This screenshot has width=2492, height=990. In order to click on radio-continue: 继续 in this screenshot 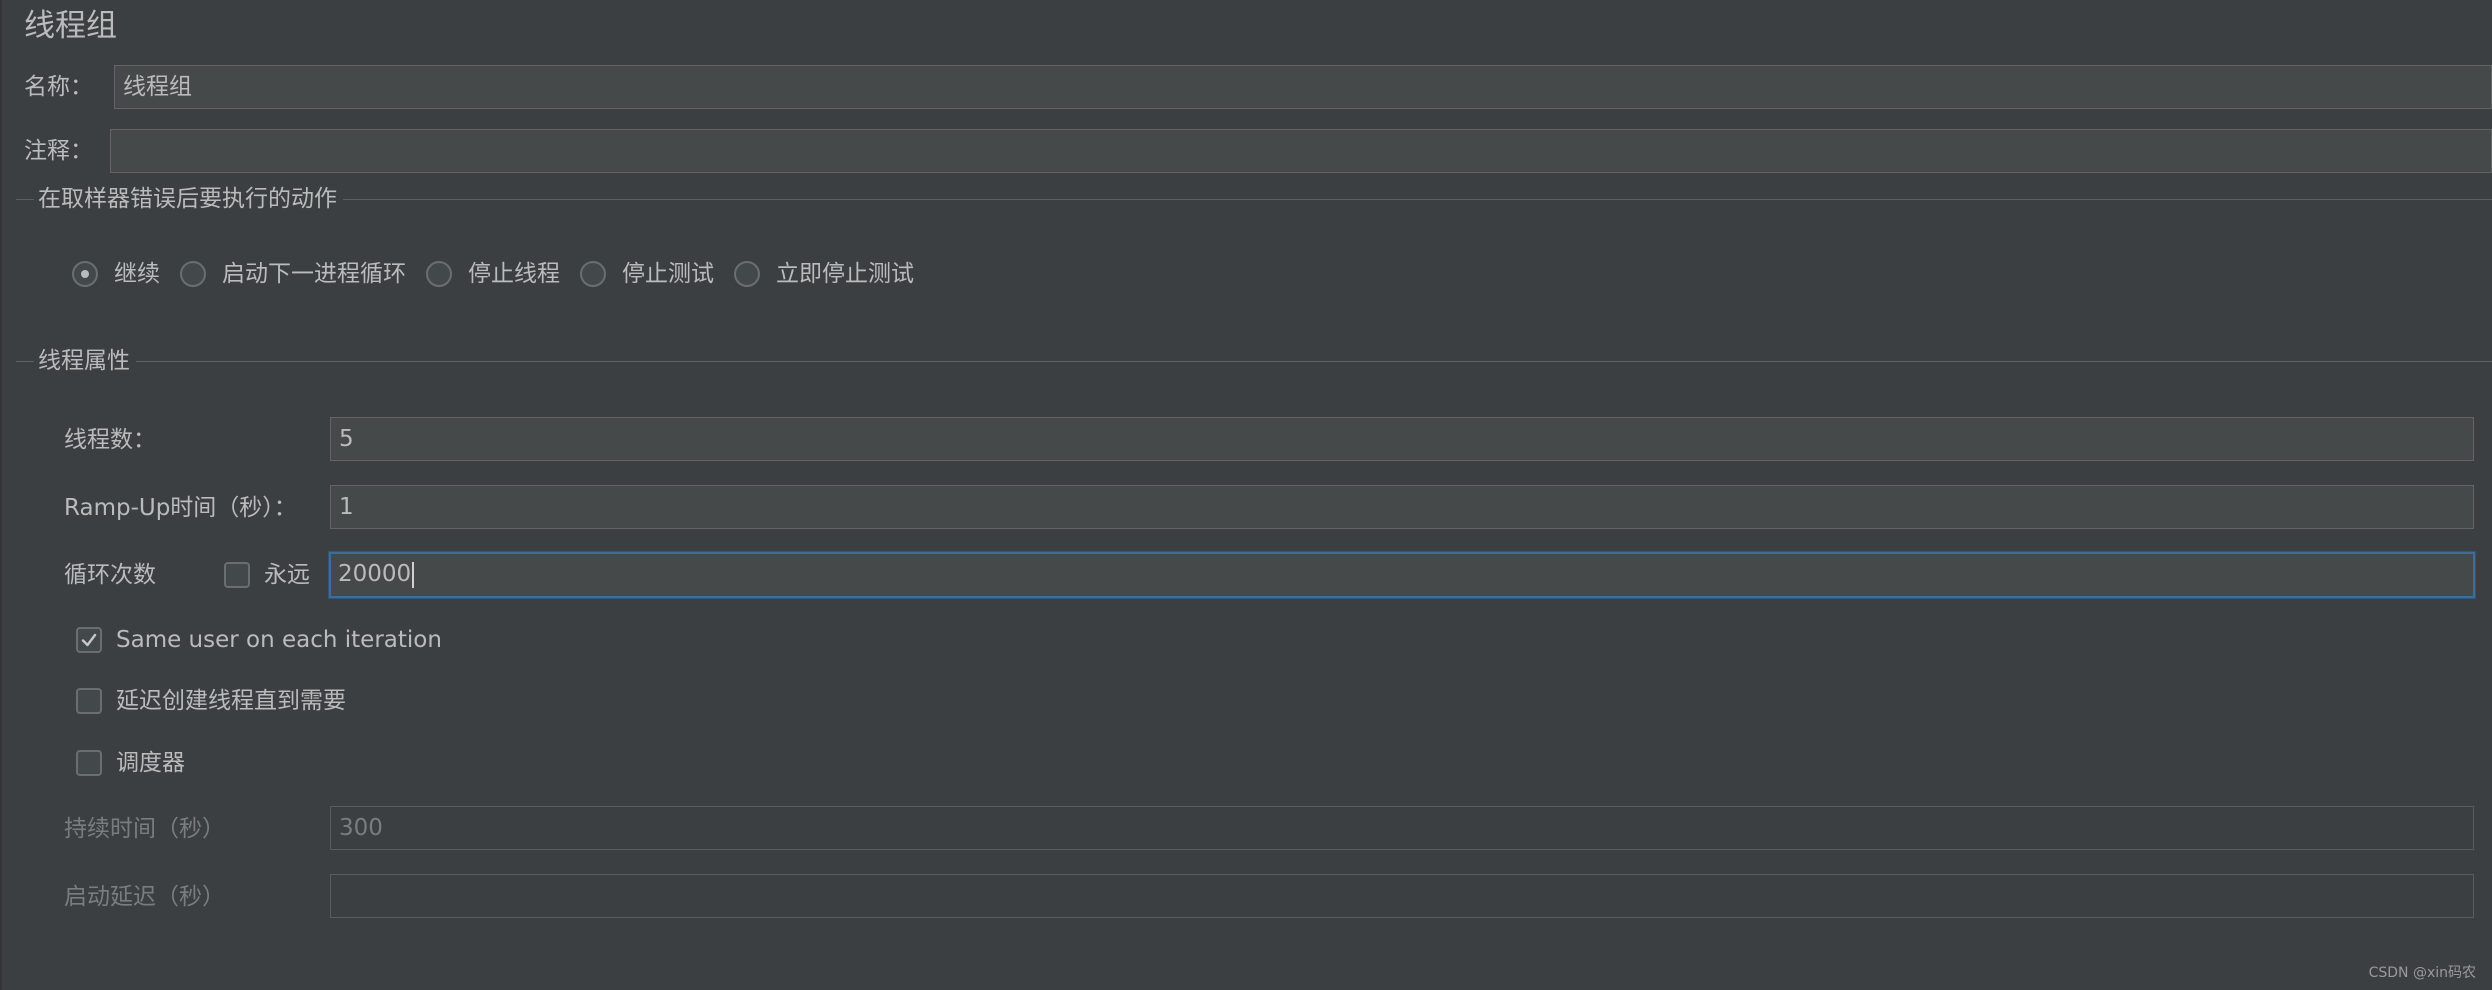, I will do `click(116, 274)`.